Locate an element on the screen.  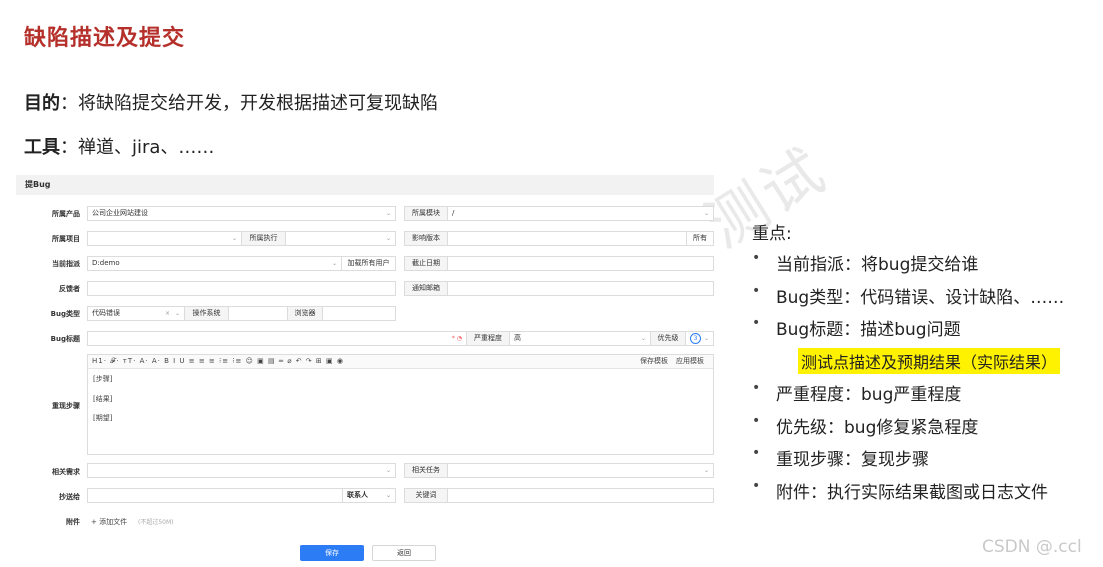
priority-select: 3 ⌄ is located at coordinates (699, 338).